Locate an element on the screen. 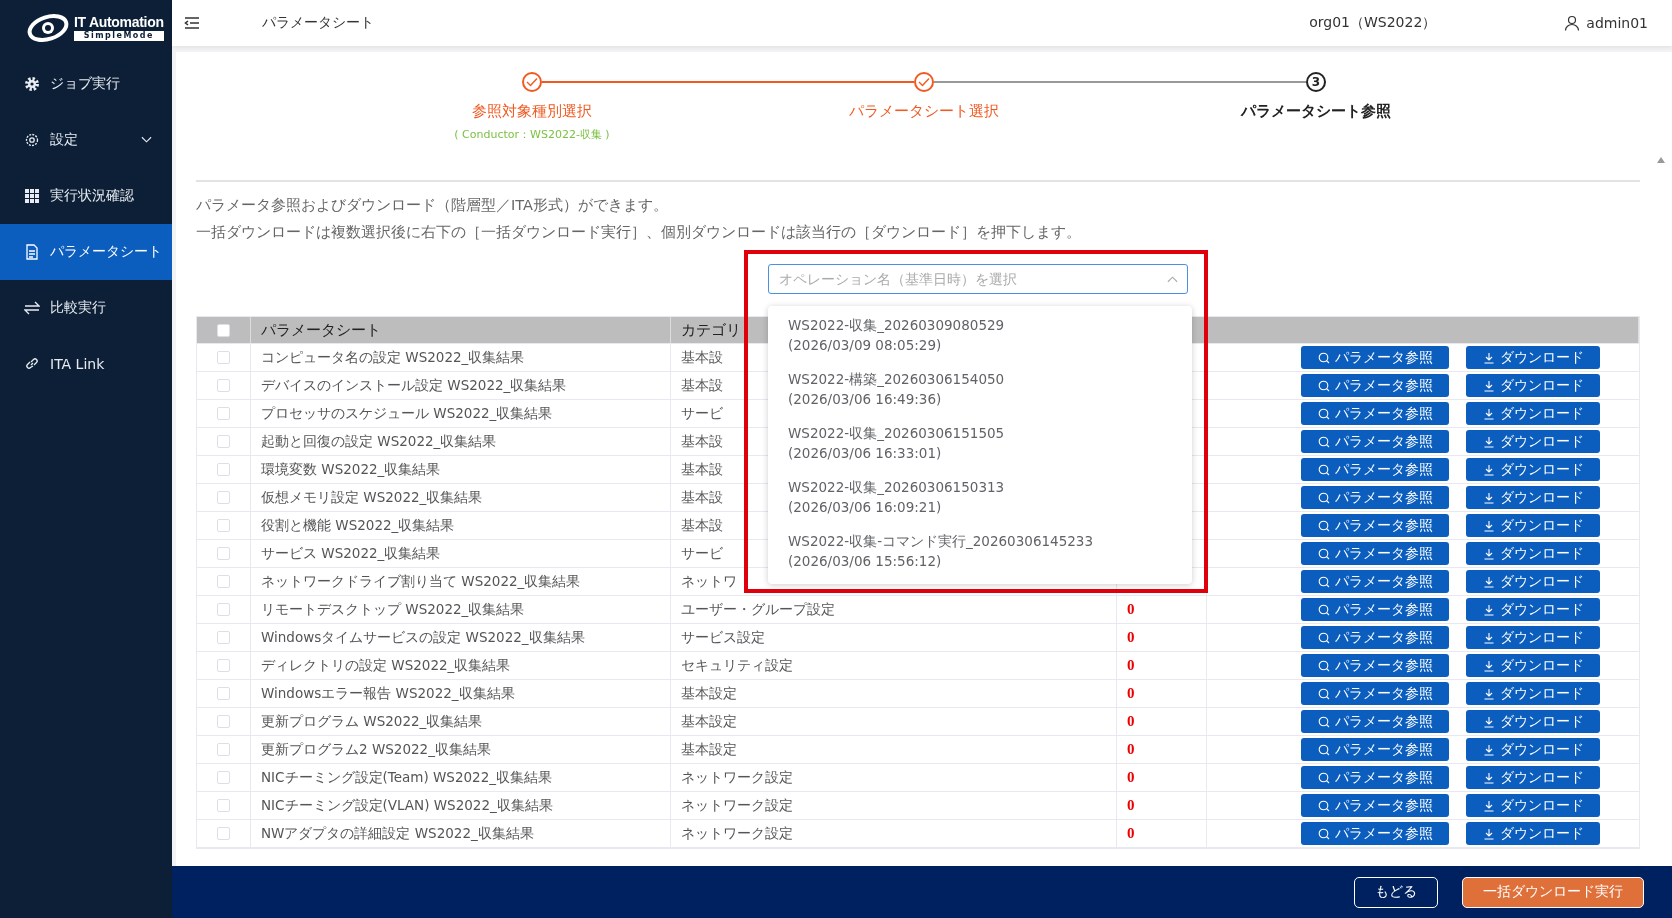  select-all-checkbox is located at coordinates (223, 330).